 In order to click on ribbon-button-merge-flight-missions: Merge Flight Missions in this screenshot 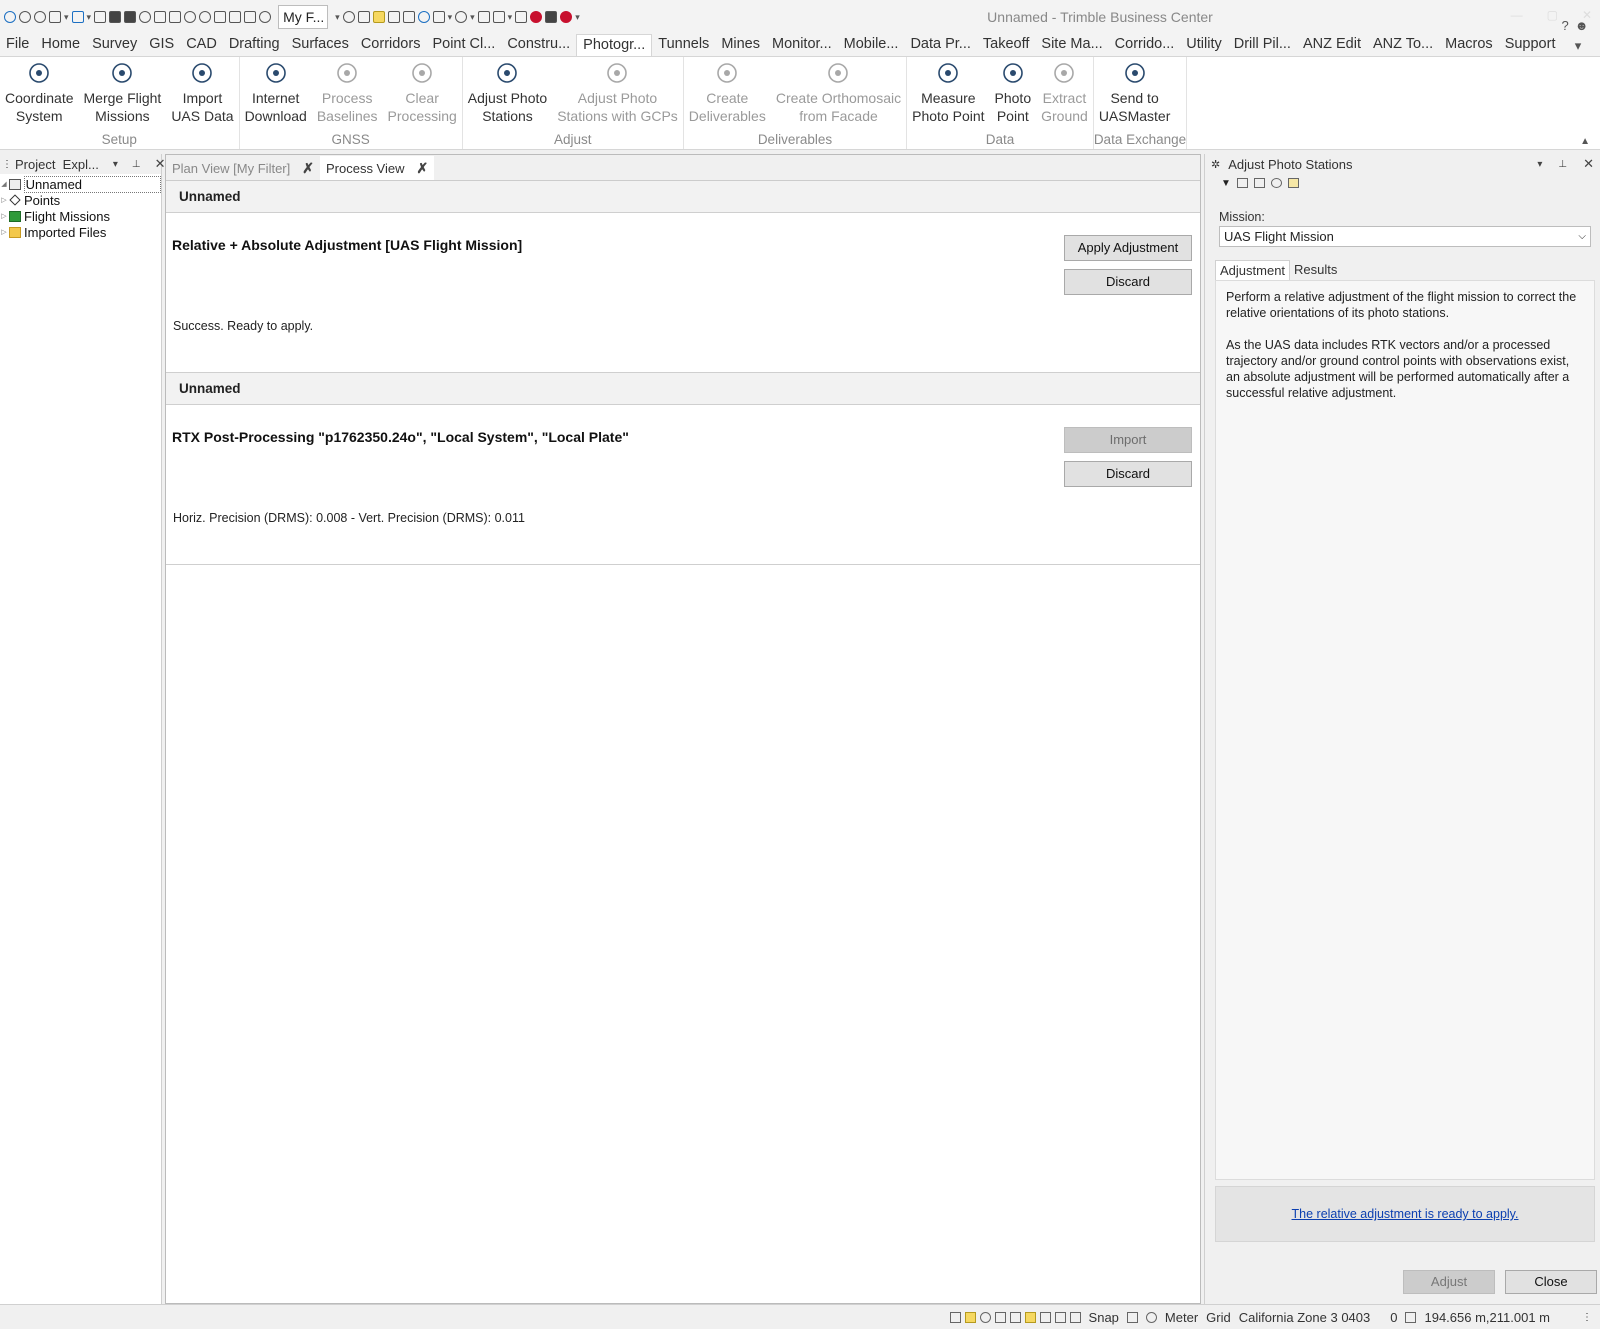, I will do `click(123, 95)`.